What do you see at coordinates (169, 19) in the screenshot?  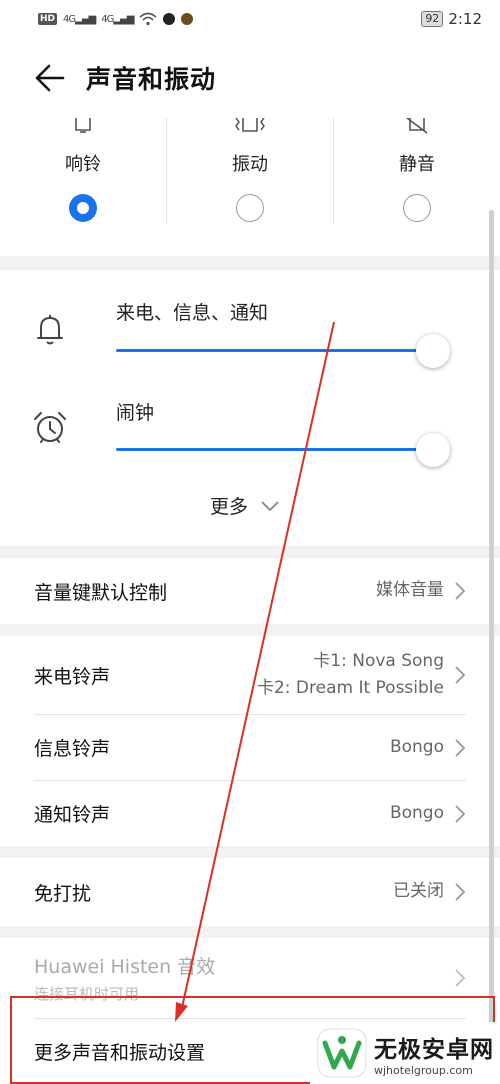 I see `app-notification-icon` at bounding box center [169, 19].